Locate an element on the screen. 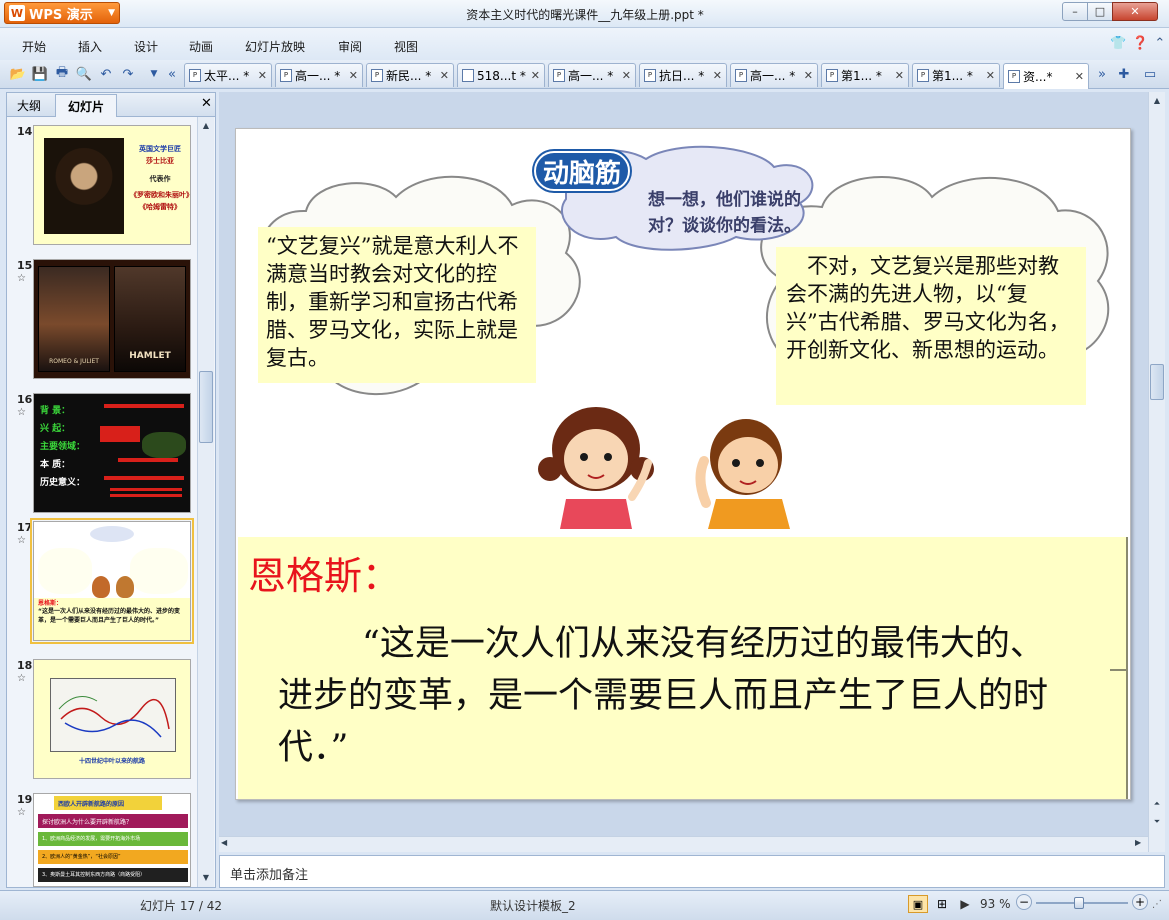 Image resolution: width=1169 pixels, height=920 pixels. save-icon: 💾 is located at coordinates (40, 74).